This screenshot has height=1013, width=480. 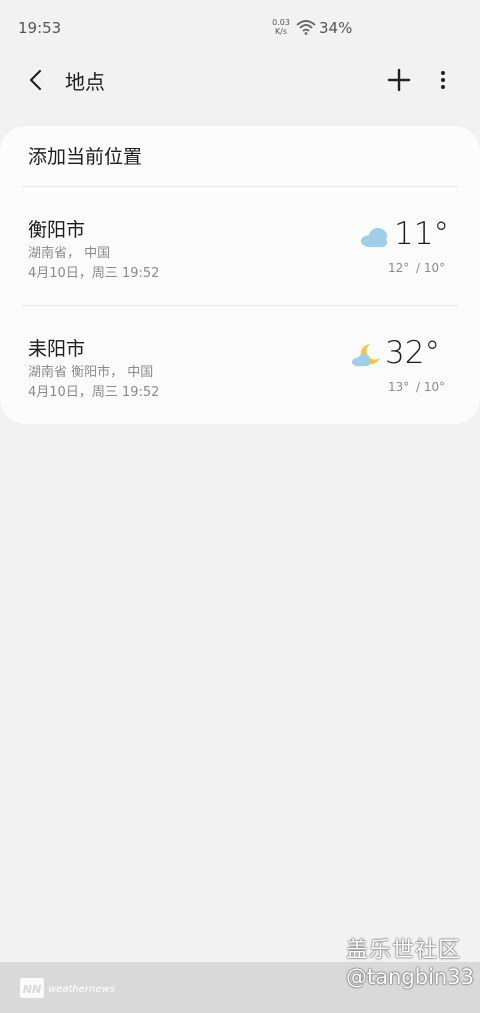 What do you see at coordinates (410, 977) in the screenshot?
I see `watermark-user: @tangbin33` at bounding box center [410, 977].